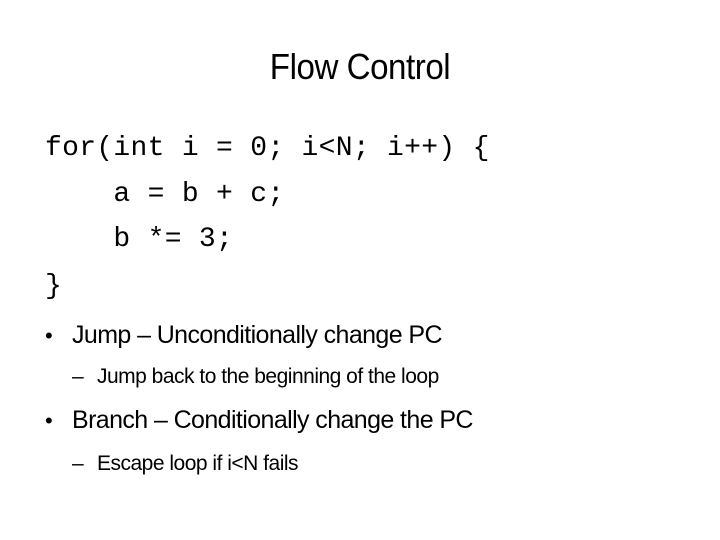 This screenshot has width=720, height=540. Describe the element at coordinates (272, 420) in the screenshot. I see `bullet-text: Branch – Conditionally change the PC` at that location.